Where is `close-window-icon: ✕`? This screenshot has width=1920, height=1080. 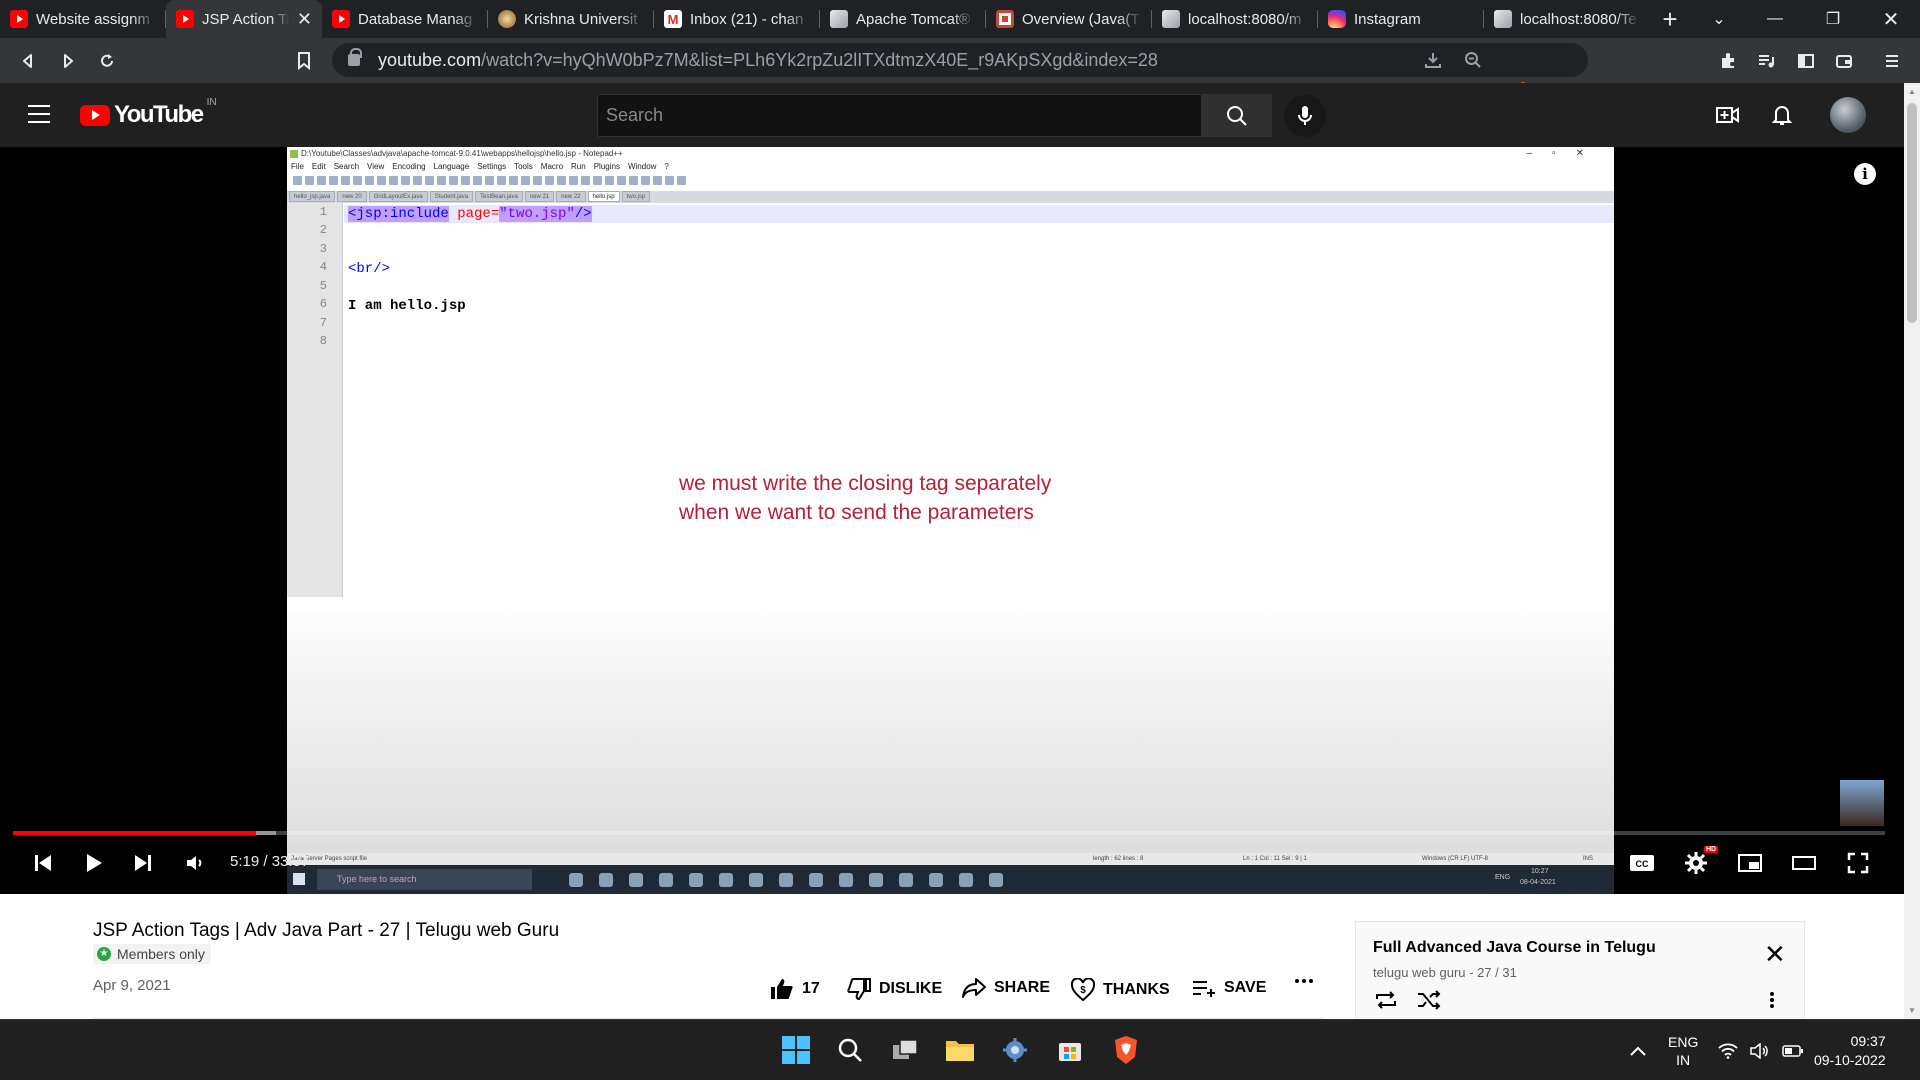
close-window-icon: ✕ is located at coordinates (1891, 19).